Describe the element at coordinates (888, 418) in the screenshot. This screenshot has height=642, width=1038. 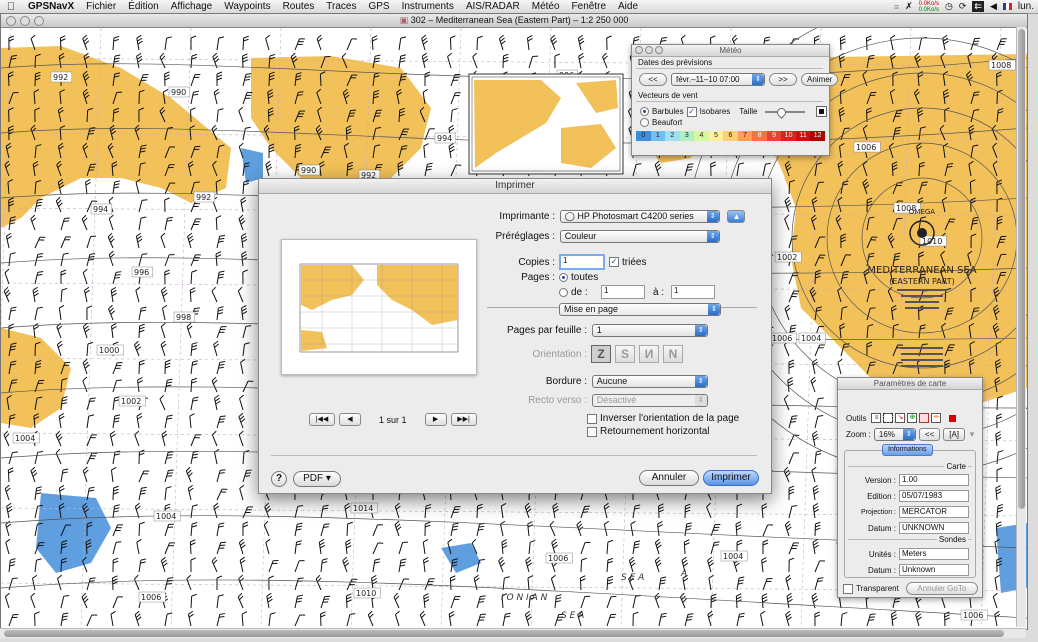
I see `select-tool-icon` at that location.